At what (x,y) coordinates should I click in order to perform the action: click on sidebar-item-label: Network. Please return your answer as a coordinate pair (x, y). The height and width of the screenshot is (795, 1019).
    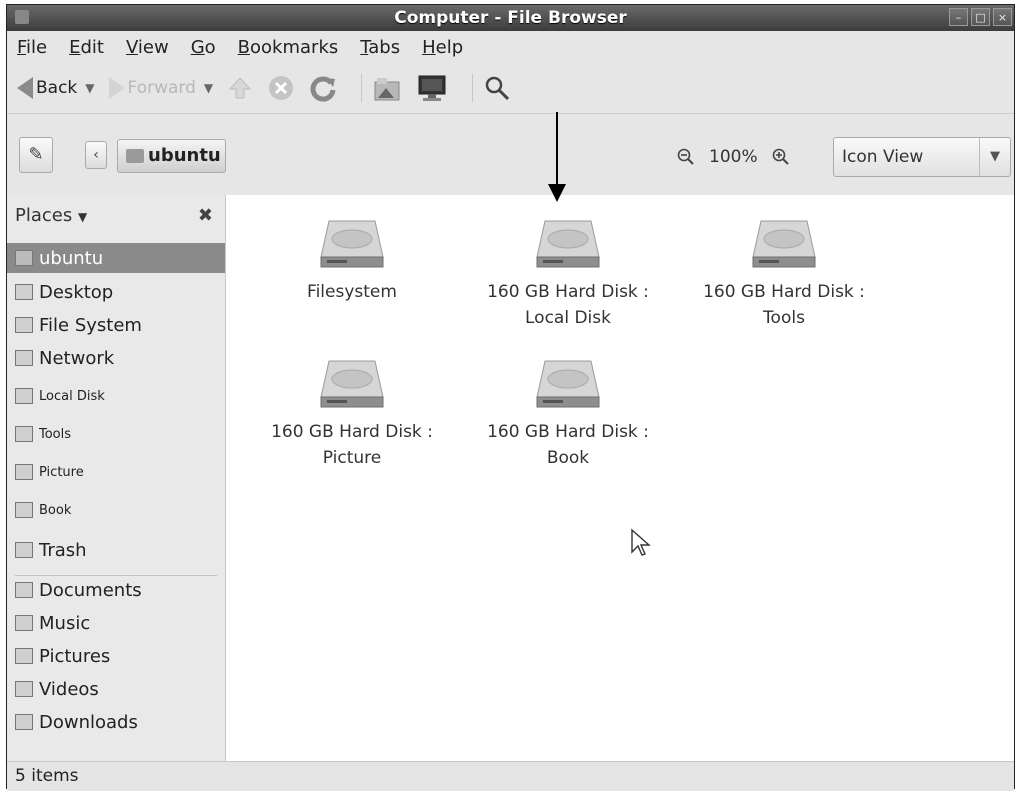
    Looking at the image, I should click on (77, 358).